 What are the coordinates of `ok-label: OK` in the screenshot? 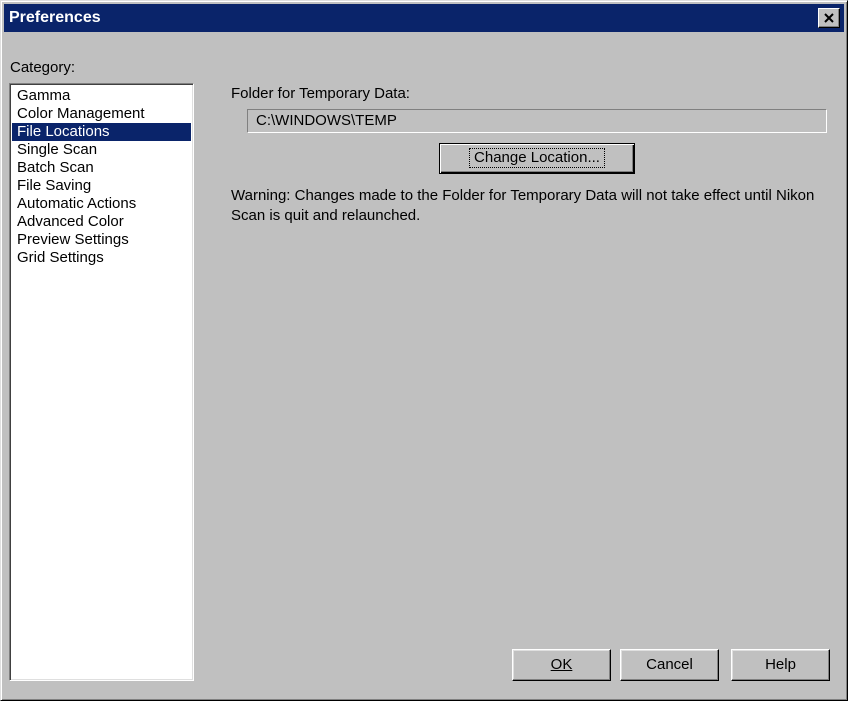 It's located at (561, 664).